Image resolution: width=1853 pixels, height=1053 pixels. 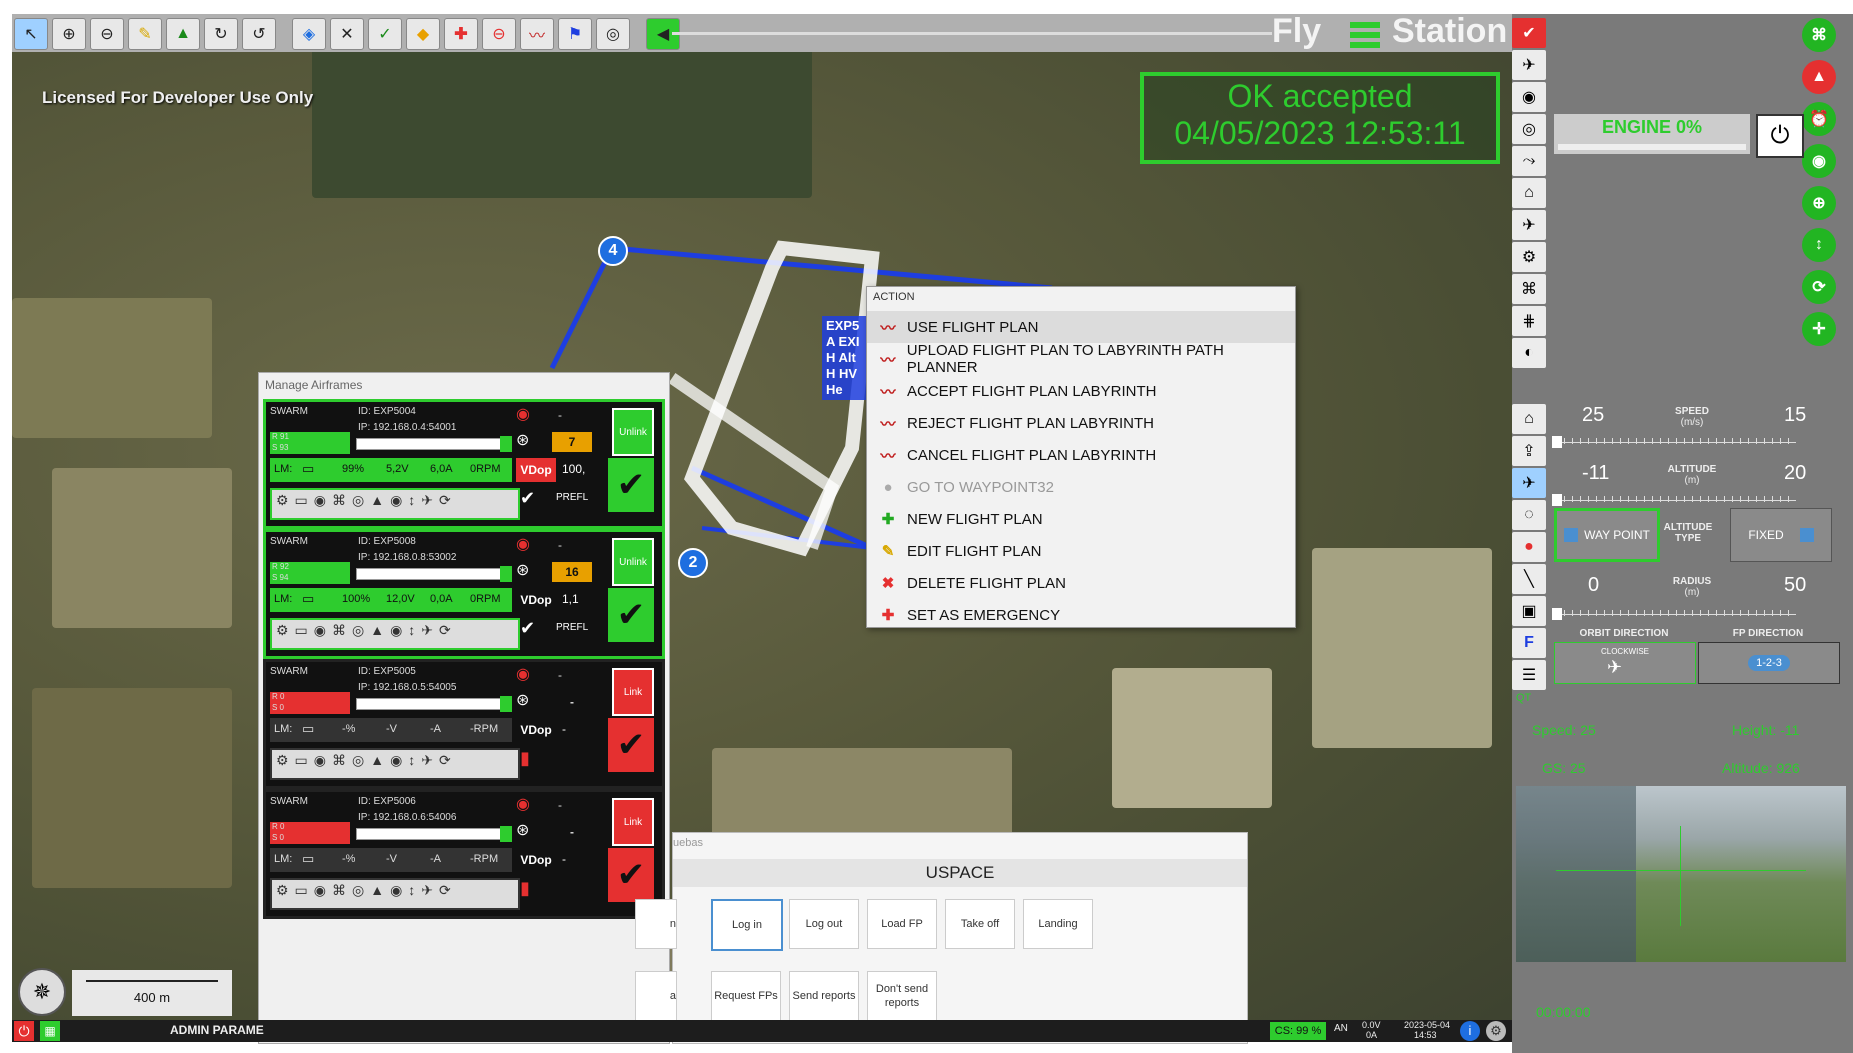 I want to click on uspace-button-log-in: Log in, so click(x=747, y=925).